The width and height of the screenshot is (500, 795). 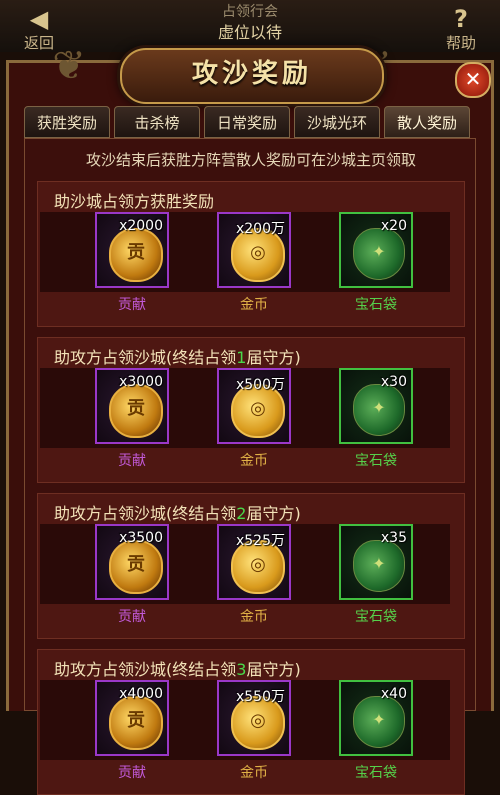 I want to click on tab-victory-reward: 获胜奖励, so click(x=67, y=122).